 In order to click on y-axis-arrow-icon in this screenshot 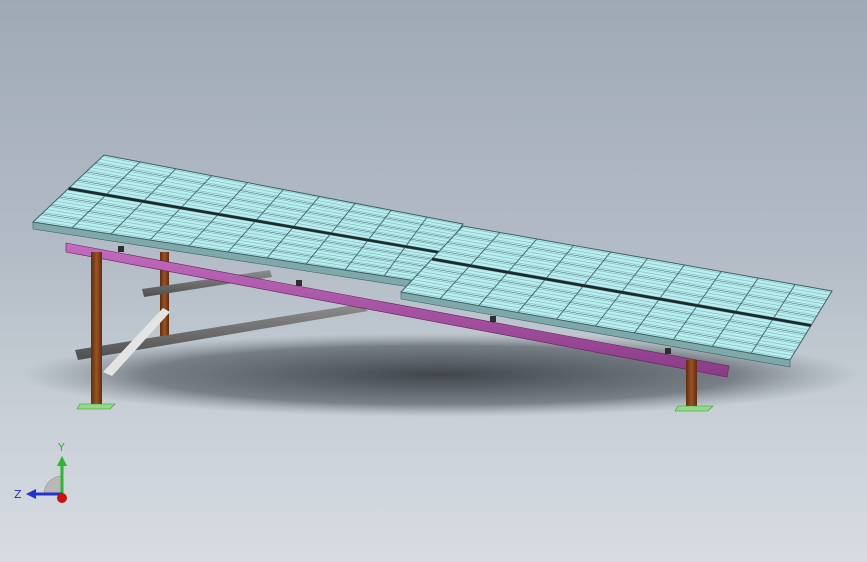, I will do `click(62, 461)`.